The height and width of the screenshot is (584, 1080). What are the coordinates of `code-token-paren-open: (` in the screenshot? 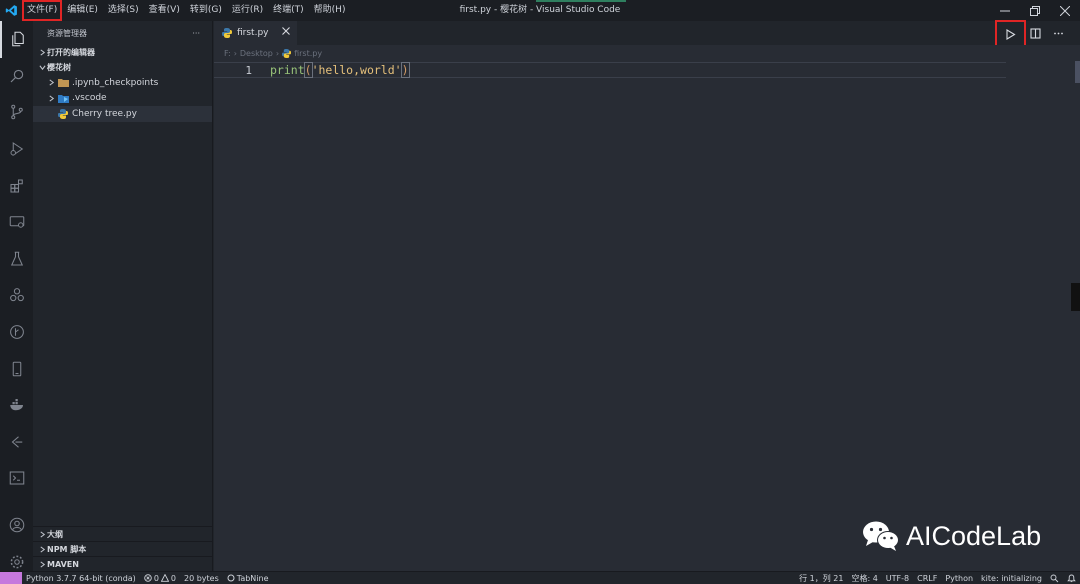 It's located at (308, 70).